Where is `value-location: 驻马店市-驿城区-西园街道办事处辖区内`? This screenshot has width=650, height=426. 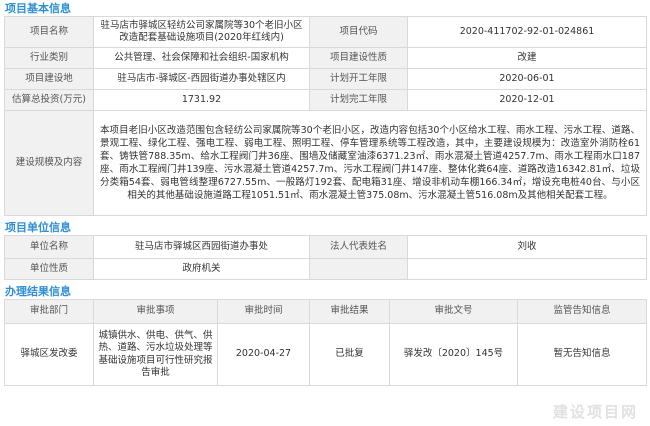 value-location: 驻马店市-驿城区-西园街道办事处辖区内 is located at coordinates (201, 79).